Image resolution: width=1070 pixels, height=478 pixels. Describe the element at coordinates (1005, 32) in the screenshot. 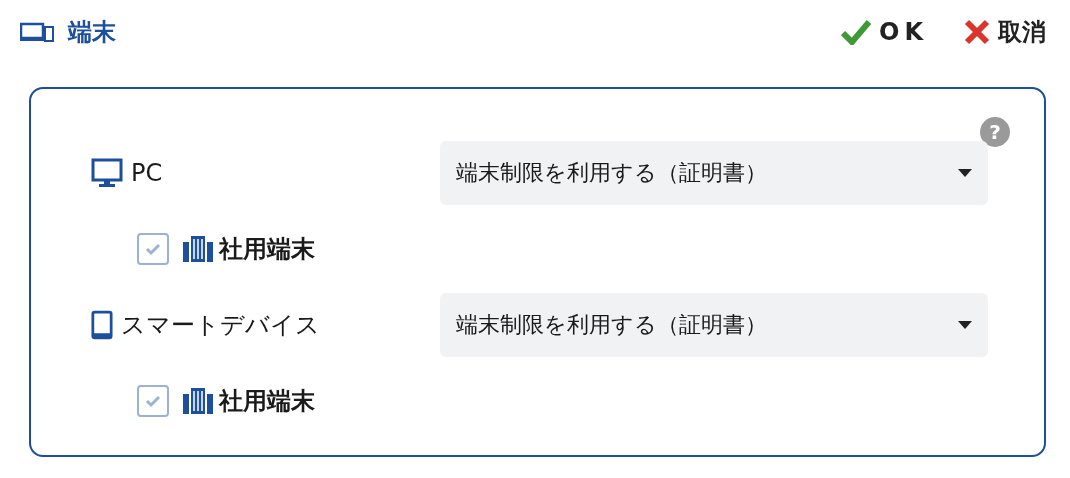

I see `cancel-button: 取消` at that location.